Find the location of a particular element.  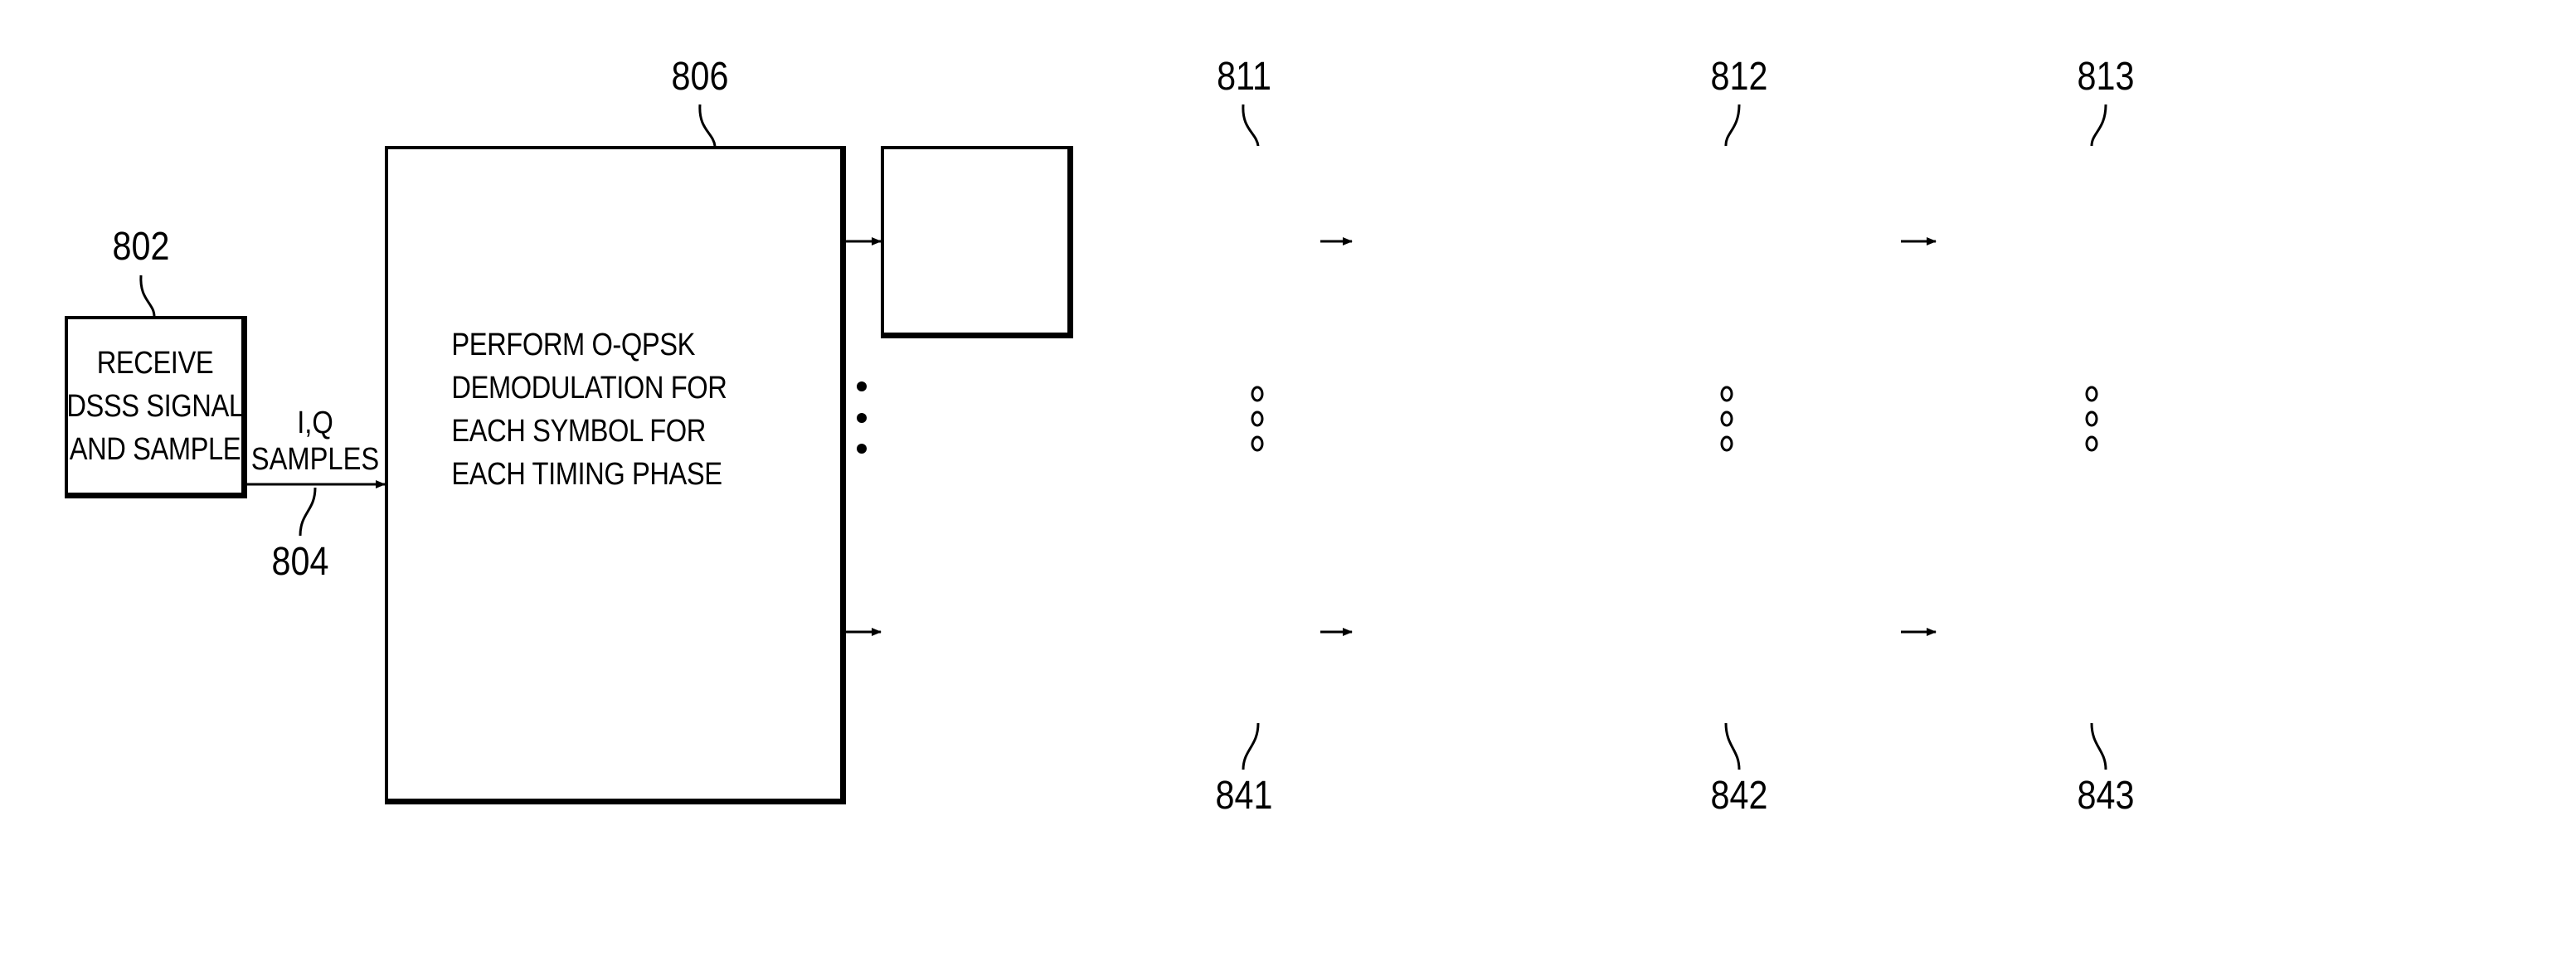

block-802-receive-dsss: RECEIVE DSSS SIGNAL AND SAMPLE is located at coordinates (156, 407).